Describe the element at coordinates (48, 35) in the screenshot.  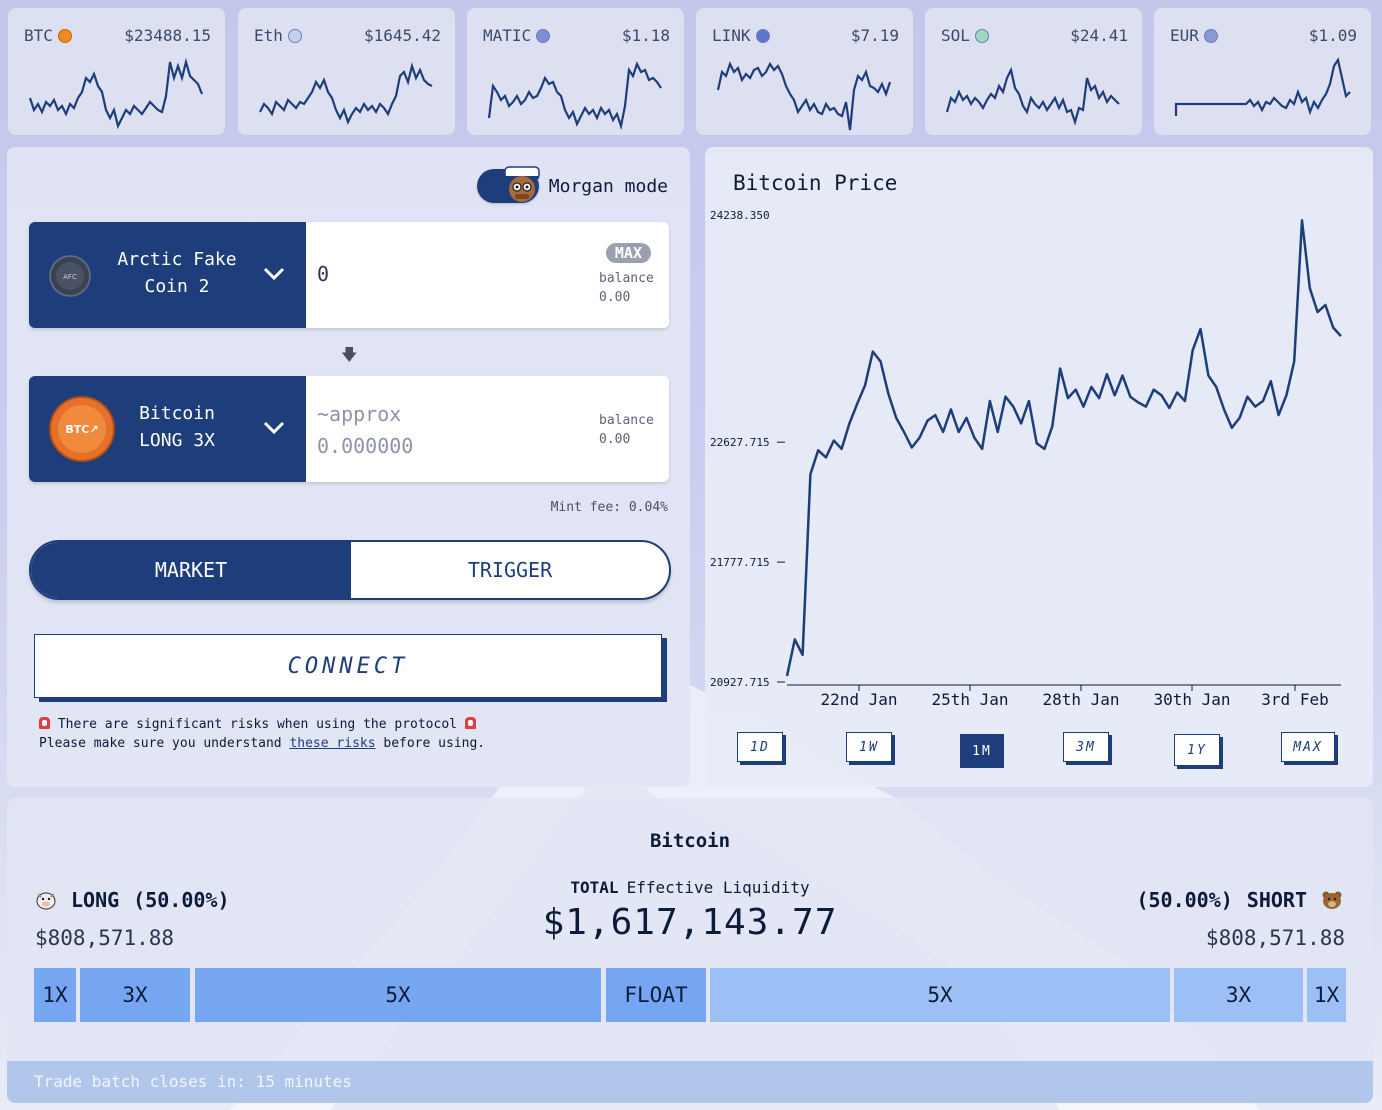
I see `ticker-symbol: BTC` at that location.